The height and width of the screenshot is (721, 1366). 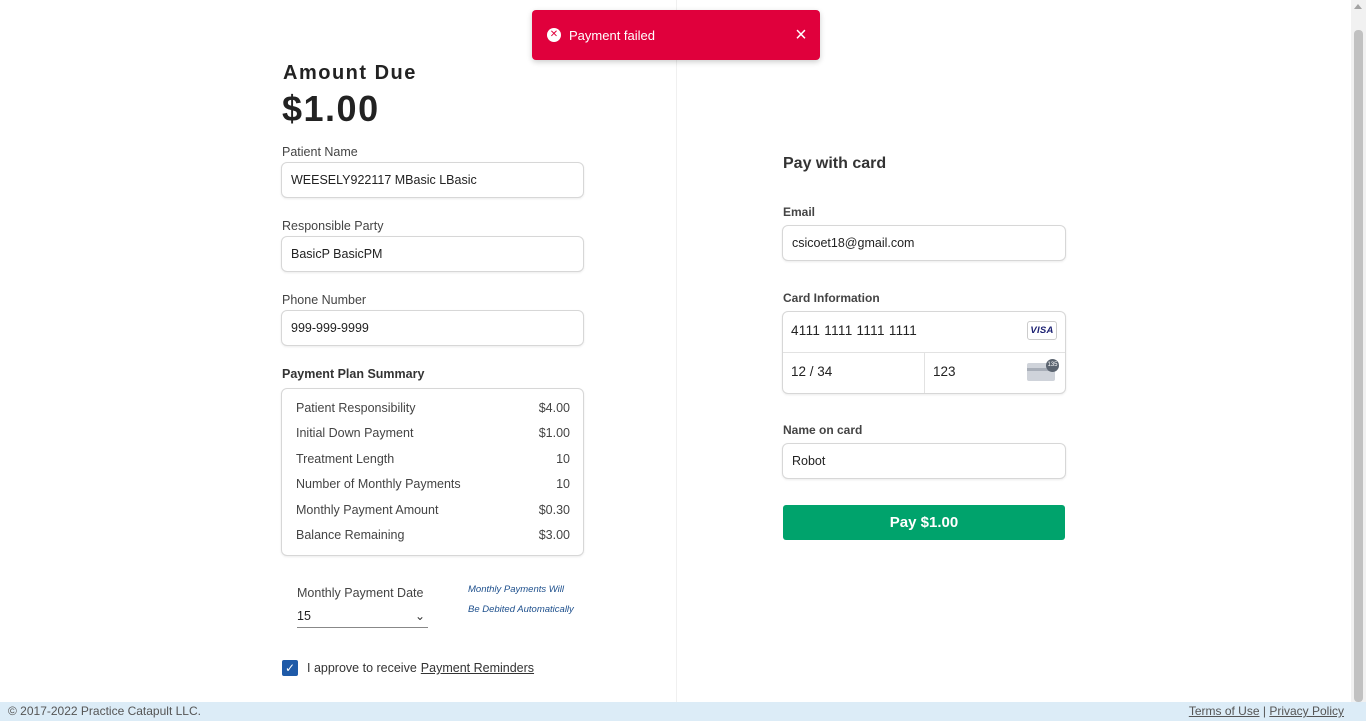 I want to click on patient-name-label: Patient Name, so click(x=320, y=152).